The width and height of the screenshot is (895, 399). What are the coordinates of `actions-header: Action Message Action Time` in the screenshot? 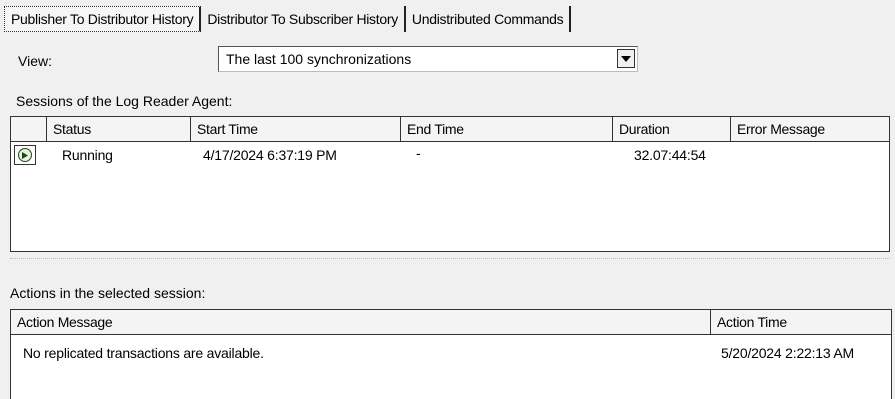 It's located at (451, 322).